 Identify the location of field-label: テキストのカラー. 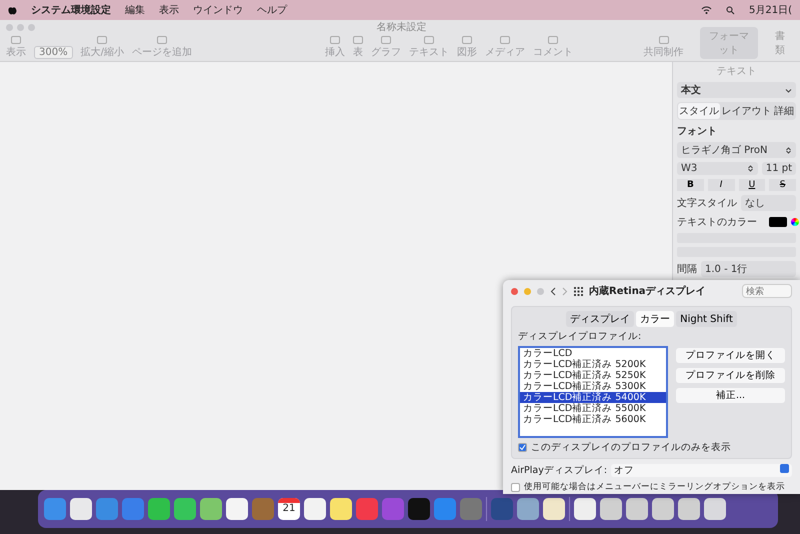
(717, 222).